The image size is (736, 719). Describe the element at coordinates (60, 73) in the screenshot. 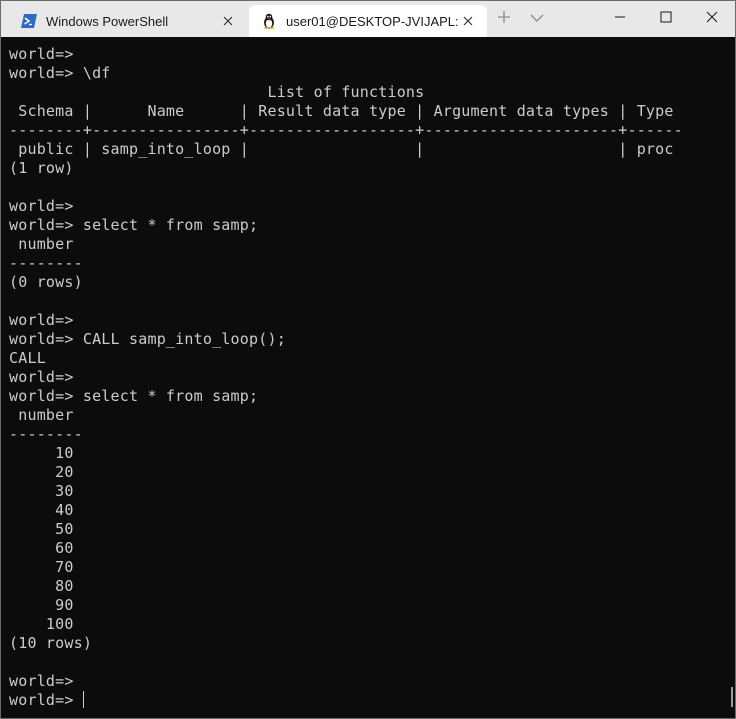

I see `terminal-line: world=> \df` at that location.